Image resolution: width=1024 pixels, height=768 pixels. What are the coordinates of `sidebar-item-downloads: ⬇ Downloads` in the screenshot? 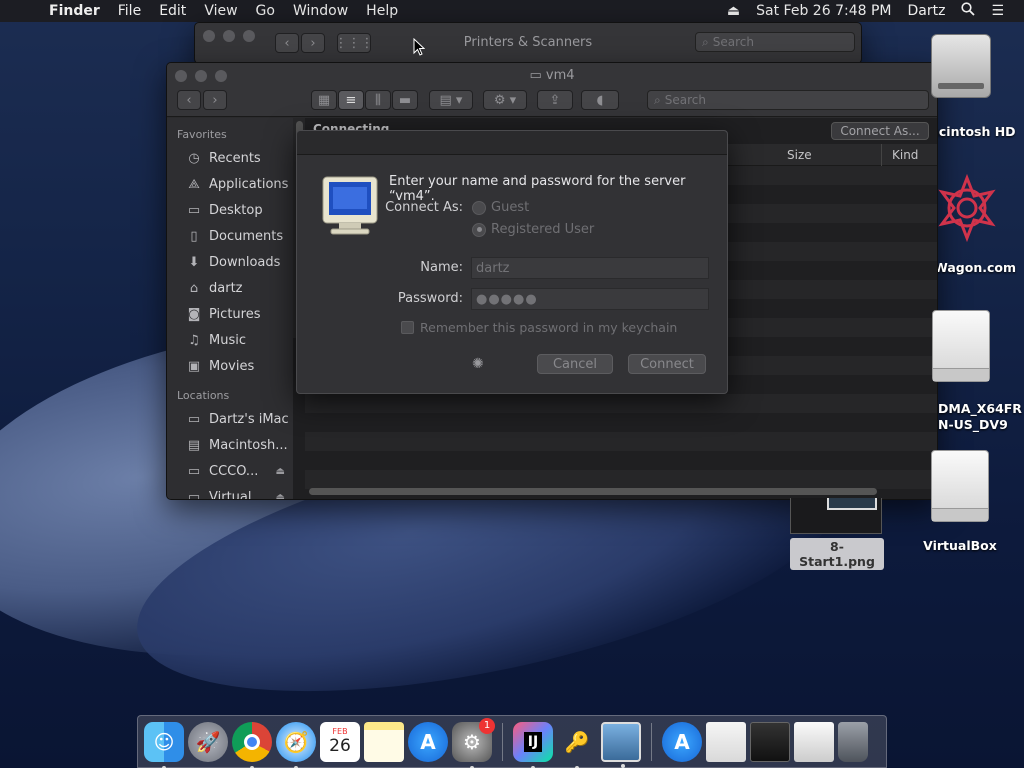 It's located at (230, 262).